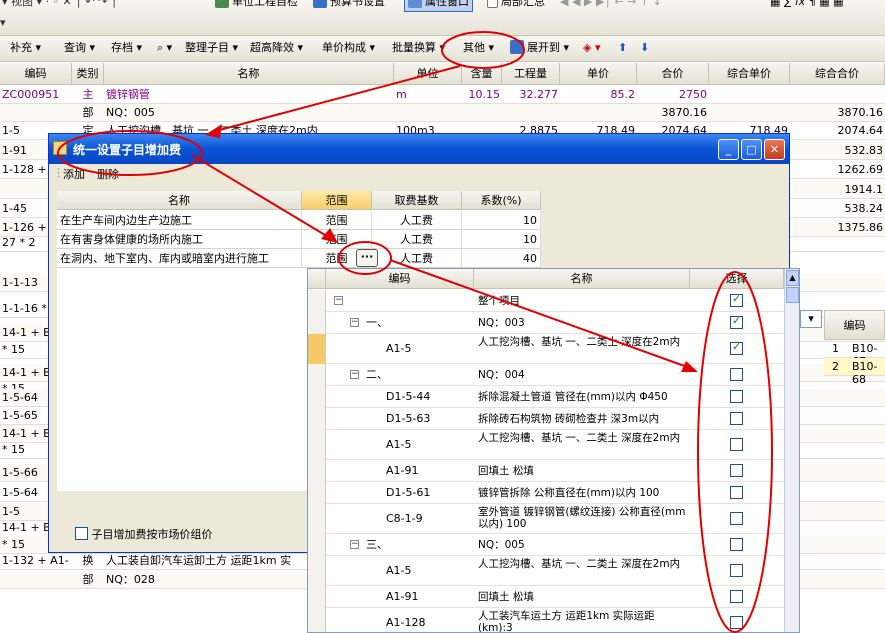  Describe the element at coordinates (791, 450) in the screenshot. I see `popup-scrollbar: ▲` at that location.